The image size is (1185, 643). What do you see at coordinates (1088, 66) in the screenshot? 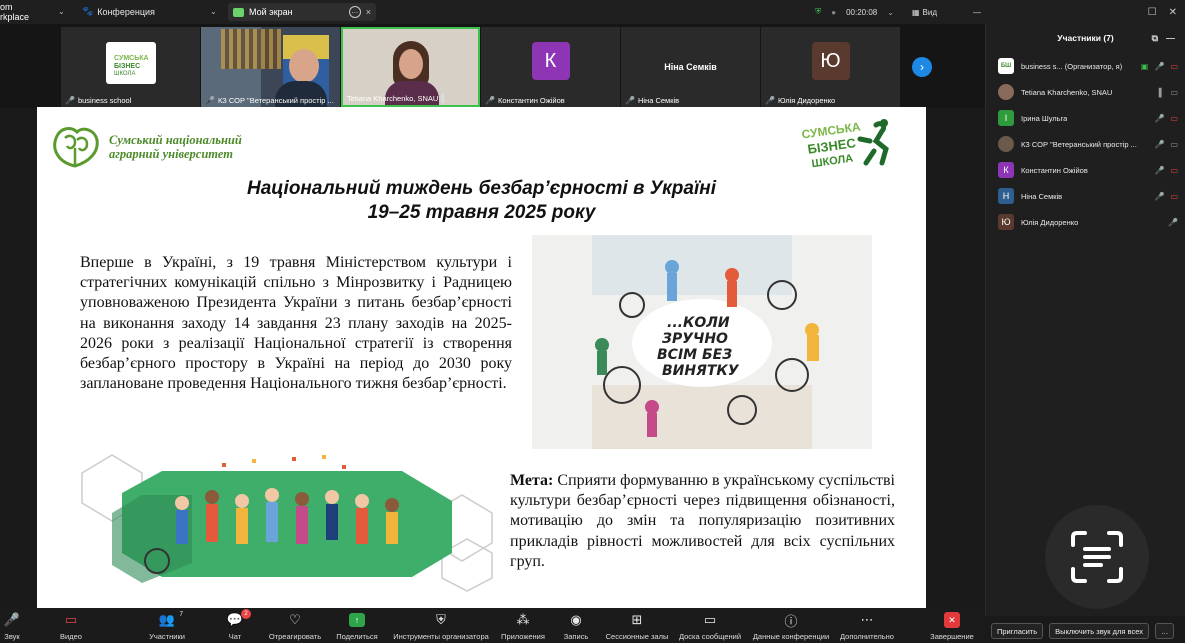
I see `participant-row: БШ business s... (Организатор, я) ▣ 🎤 ▭` at bounding box center [1088, 66].